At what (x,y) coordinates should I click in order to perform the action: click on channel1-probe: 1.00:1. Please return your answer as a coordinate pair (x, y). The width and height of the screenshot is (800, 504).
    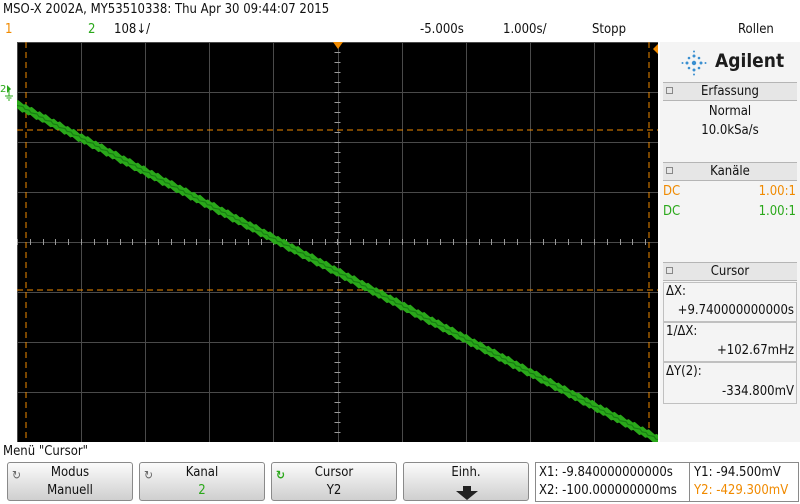
    Looking at the image, I should click on (777, 191).